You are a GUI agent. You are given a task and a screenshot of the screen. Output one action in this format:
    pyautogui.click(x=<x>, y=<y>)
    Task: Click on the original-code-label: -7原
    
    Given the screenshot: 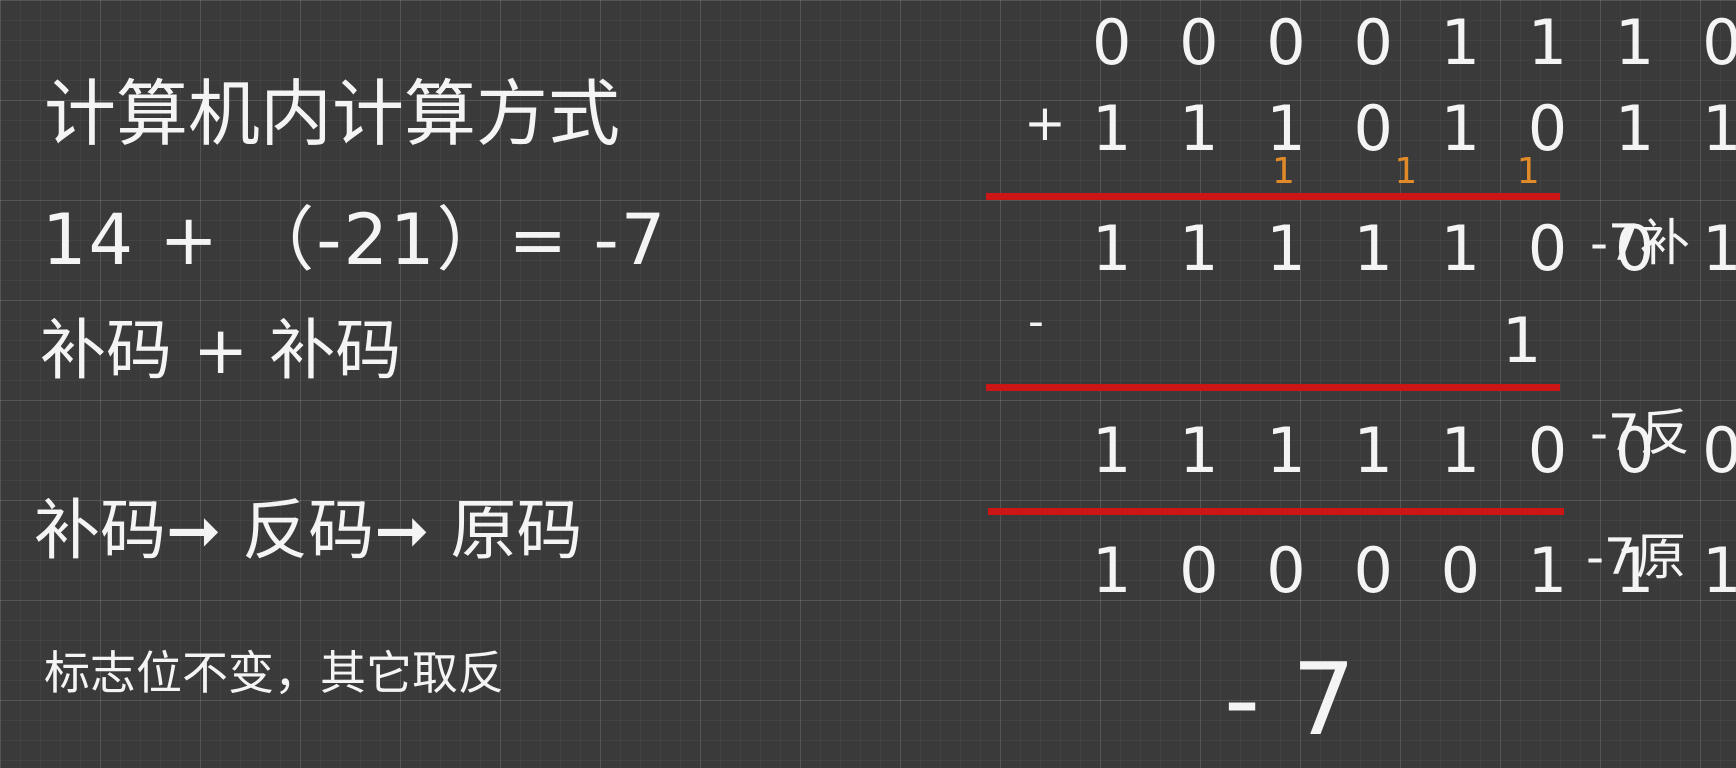 What is the action you would take?
    pyautogui.click(x=1636, y=557)
    